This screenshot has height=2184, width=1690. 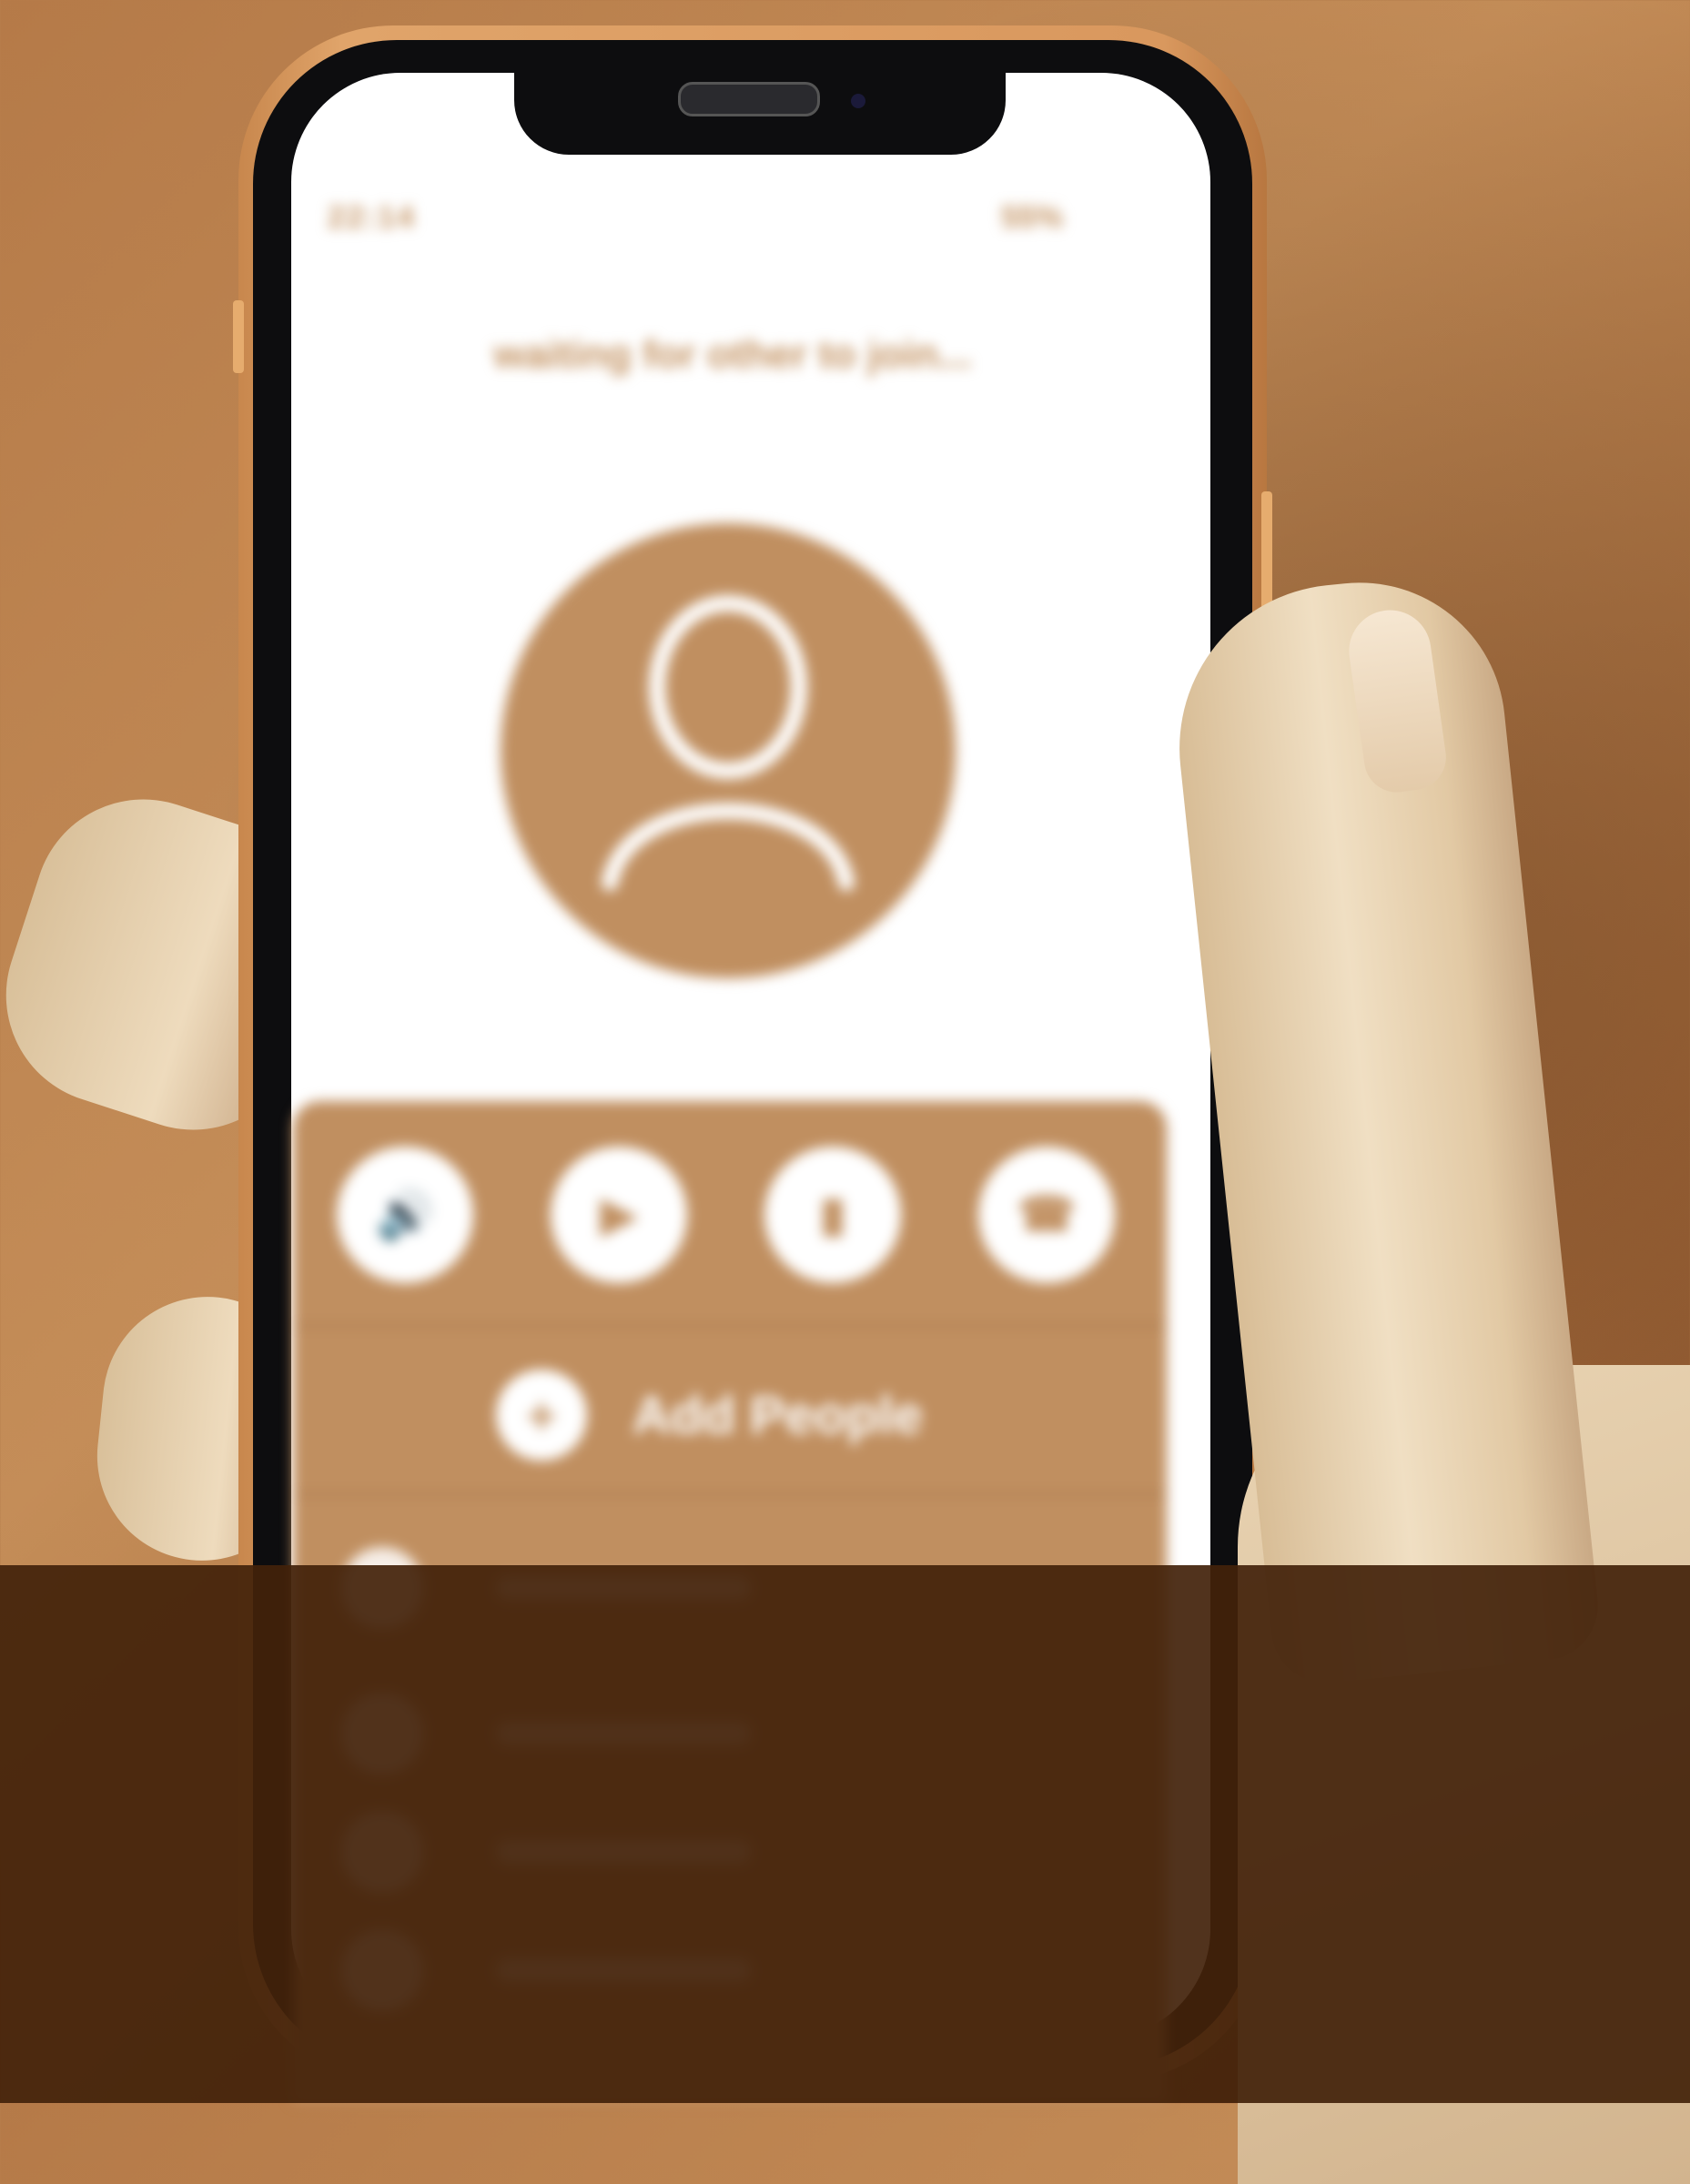 I want to click on end-call-icon: ☎, so click(x=1047, y=1215).